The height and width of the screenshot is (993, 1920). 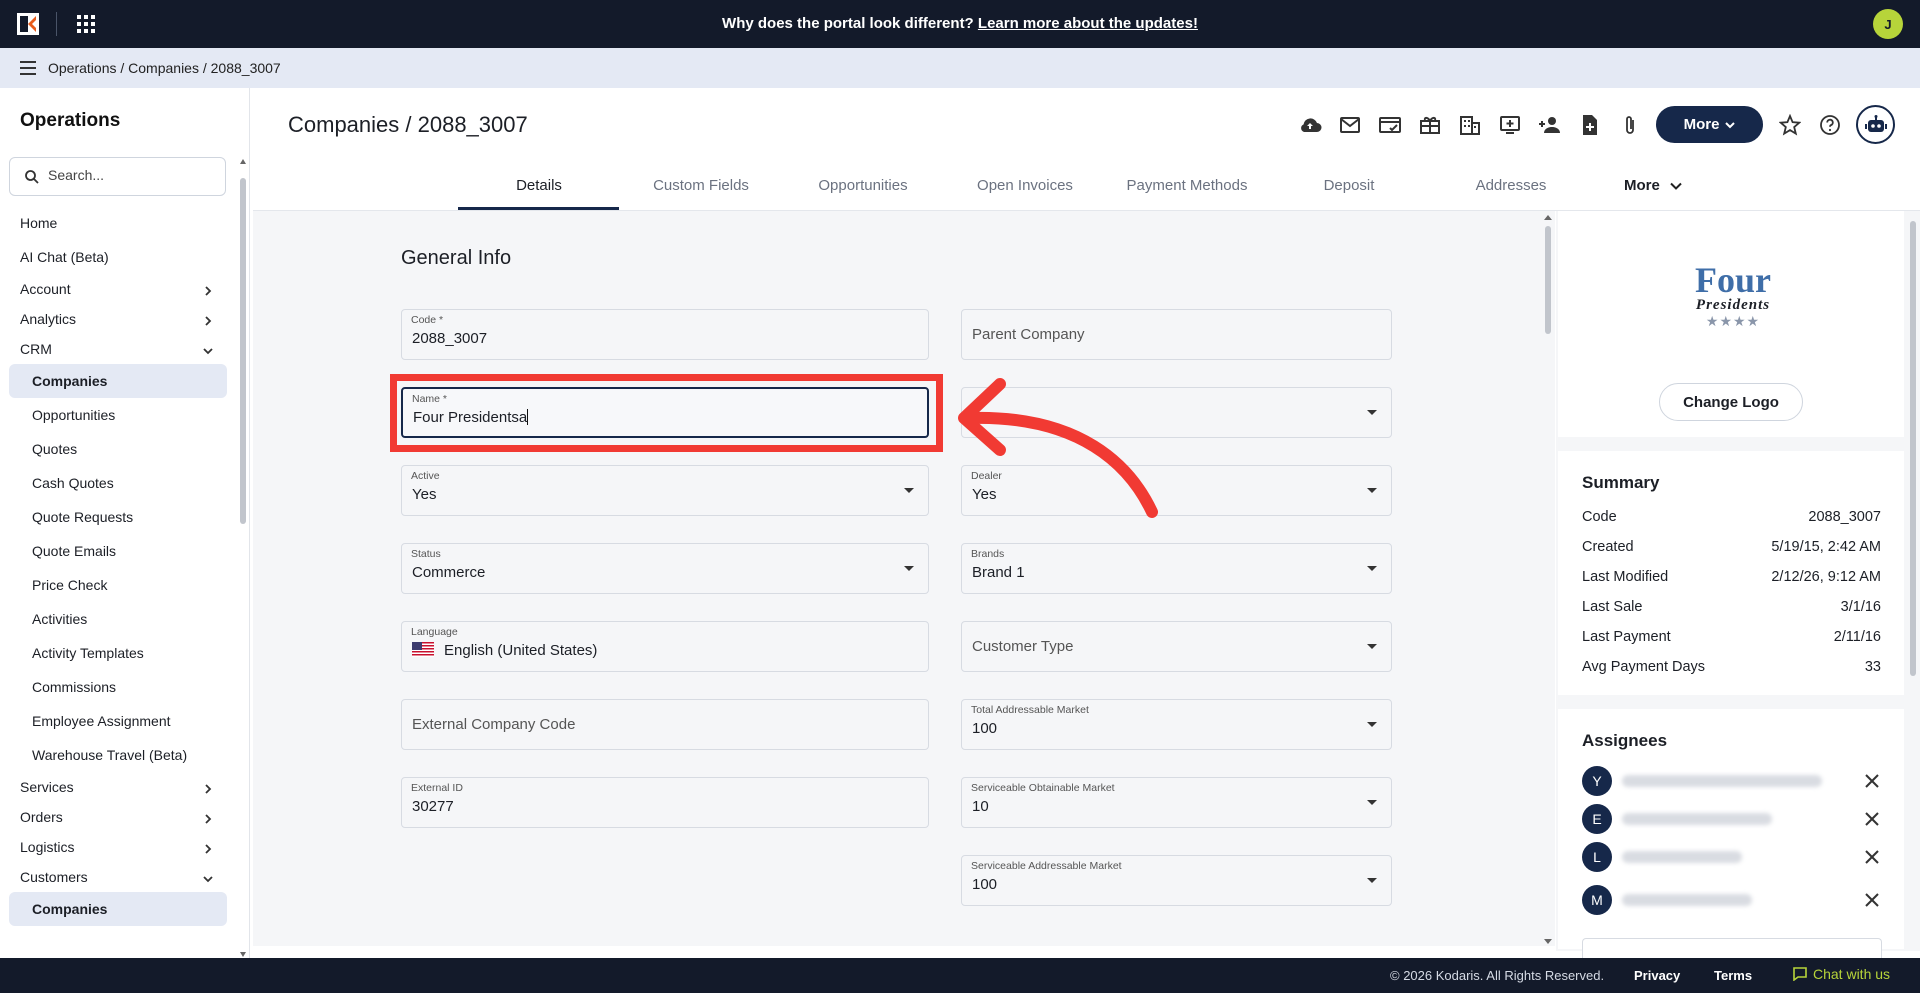 What do you see at coordinates (1028, 334) in the screenshot?
I see `parent-company-placeholder: Parent Company` at bounding box center [1028, 334].